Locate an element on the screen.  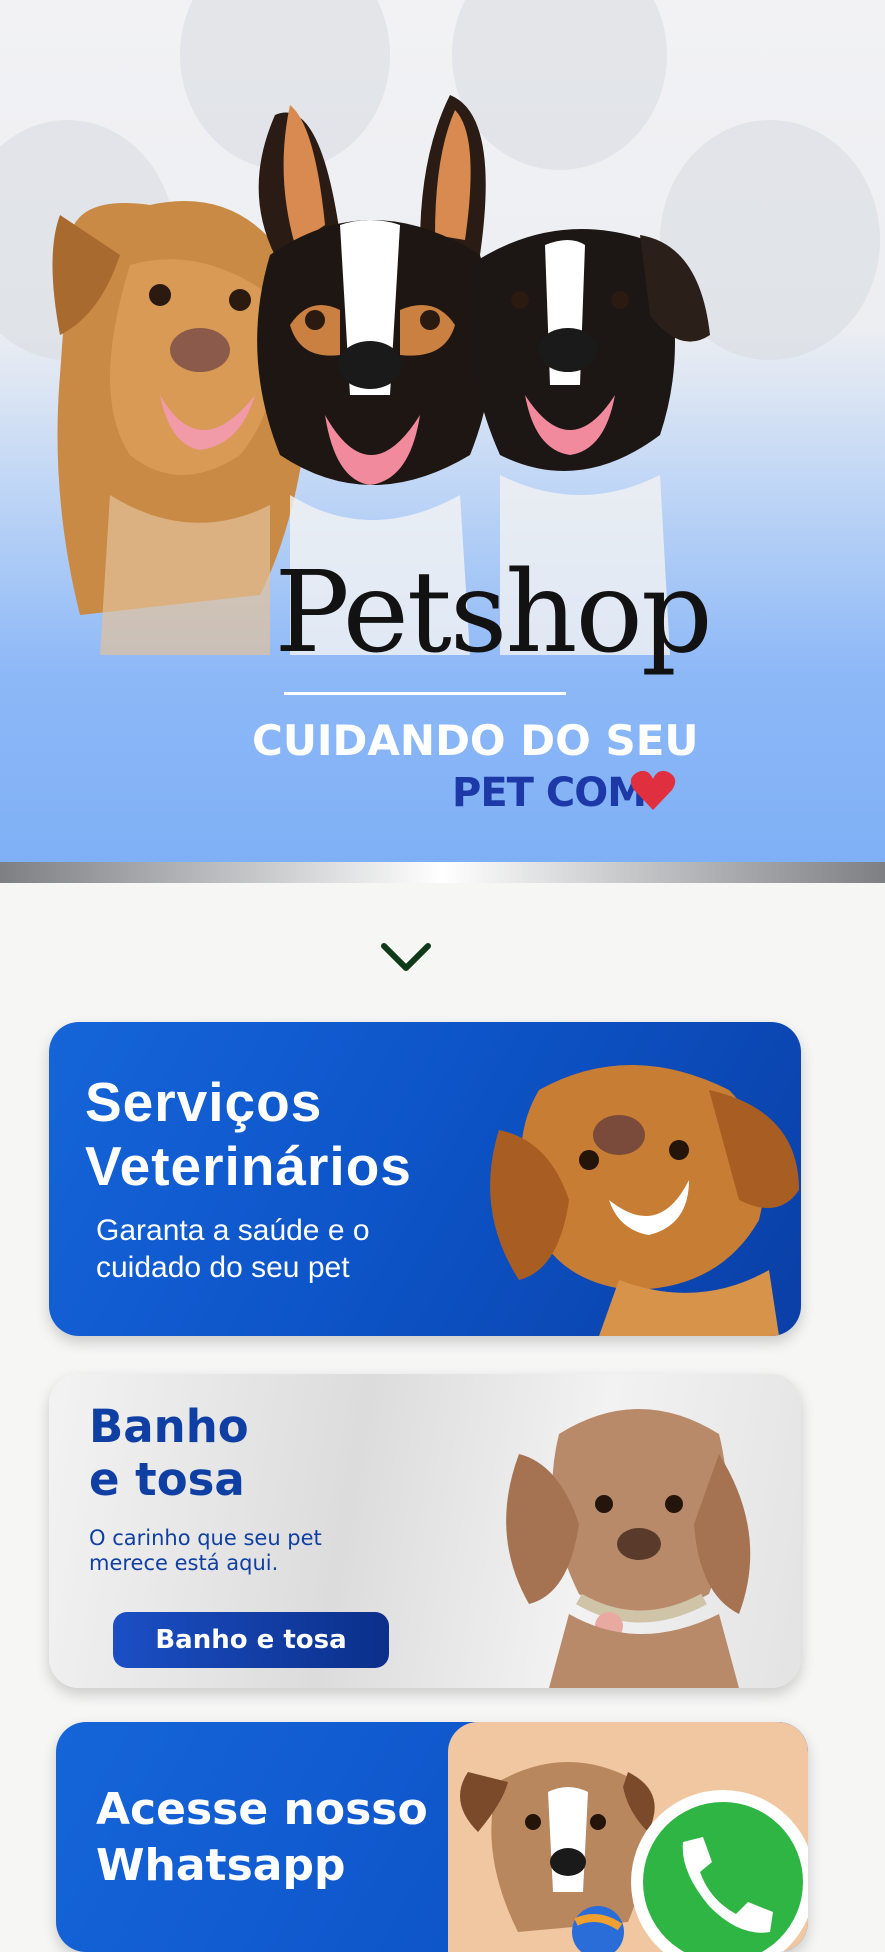
terrier-illustration is located at coordinates (634, 1857).